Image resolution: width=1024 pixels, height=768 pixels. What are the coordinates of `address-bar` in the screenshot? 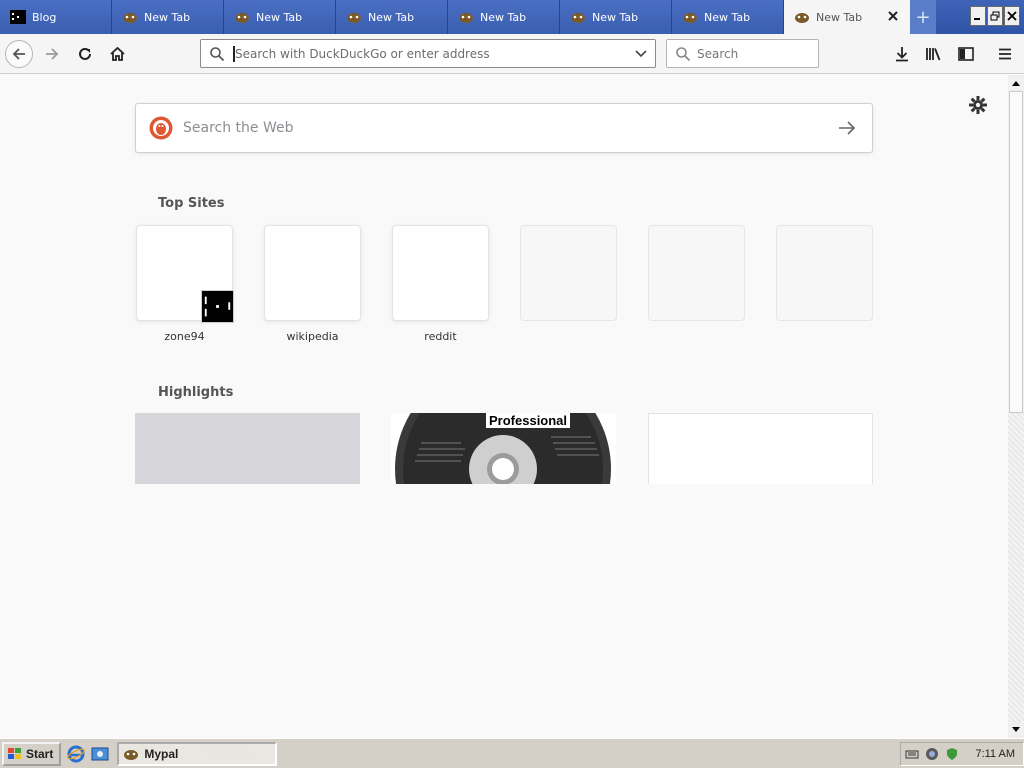 It's located at (428, 53).